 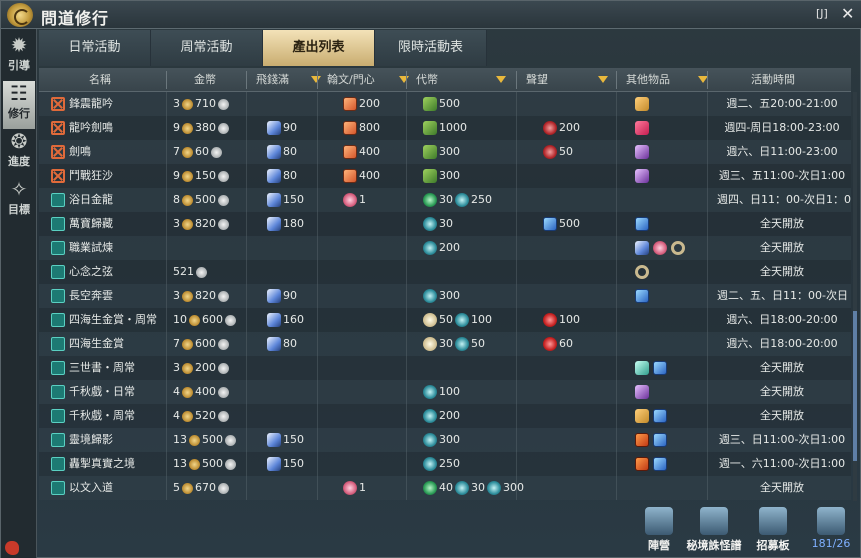 I want to click on sidebar-item-practice: ☷ 修行, so click(x=19, y=105).